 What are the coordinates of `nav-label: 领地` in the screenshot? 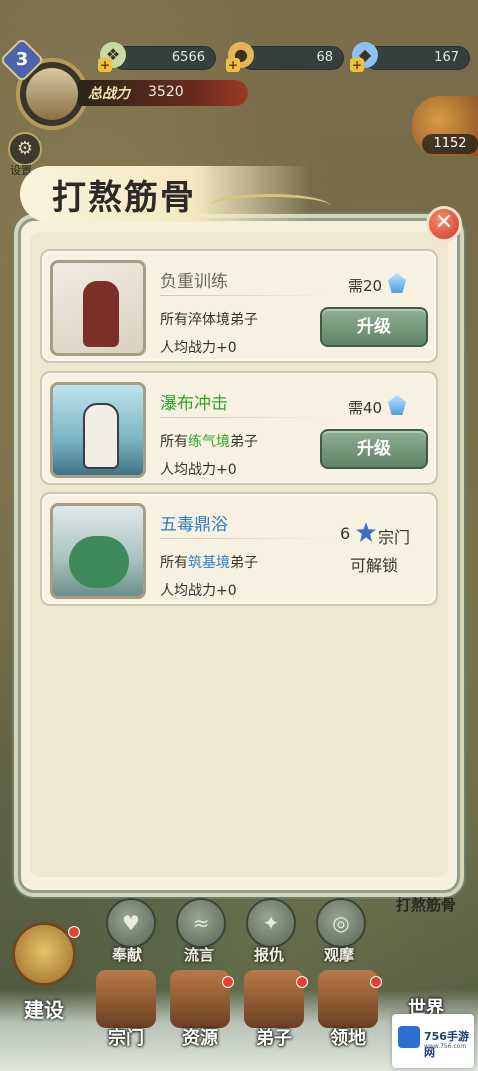 It's located at (348, 1038).